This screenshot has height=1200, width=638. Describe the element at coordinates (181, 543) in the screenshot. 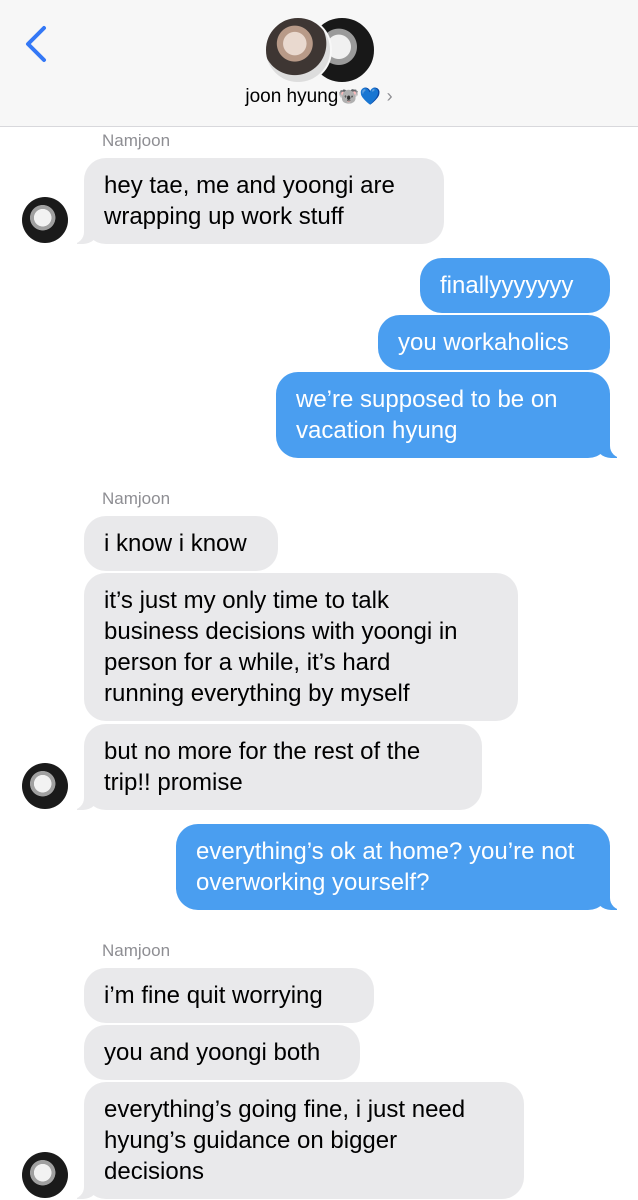

I see `incoming-message: i know i know` at that location.